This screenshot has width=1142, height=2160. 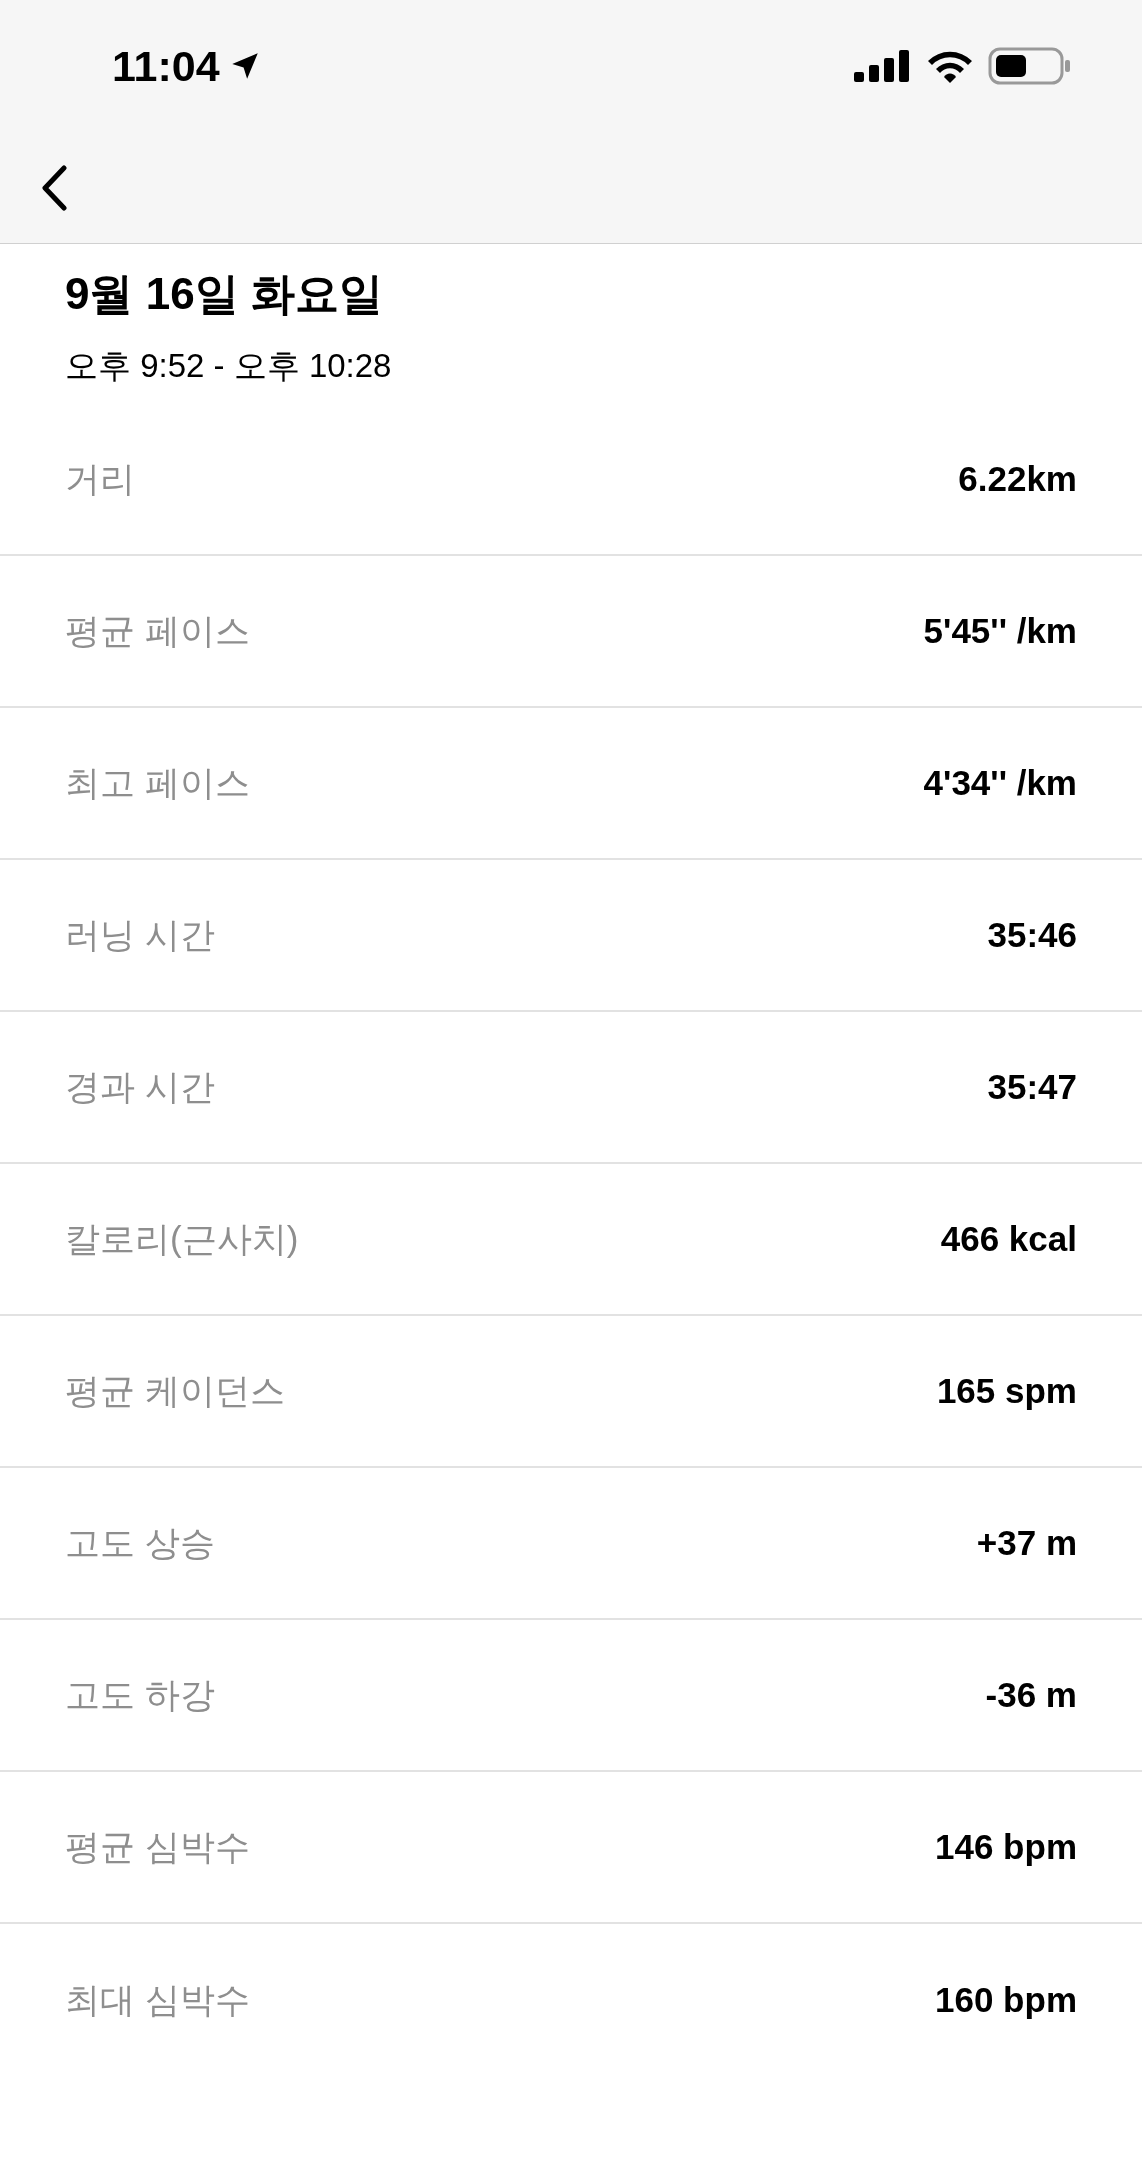 What do you see at coordinates (1008, 1238) in the screenshot?
I see `stat-value: 466 kcal` at bounding box center [1008, 1238].